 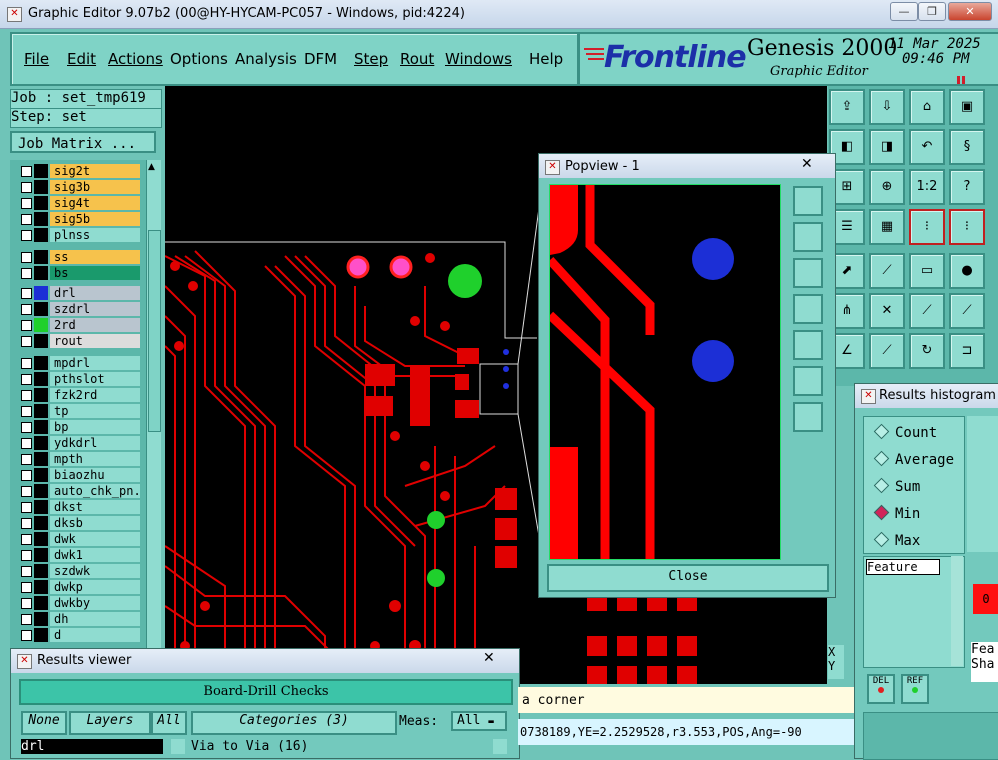 I want to click on feature-label: Feature, so click(x=903, y=567).